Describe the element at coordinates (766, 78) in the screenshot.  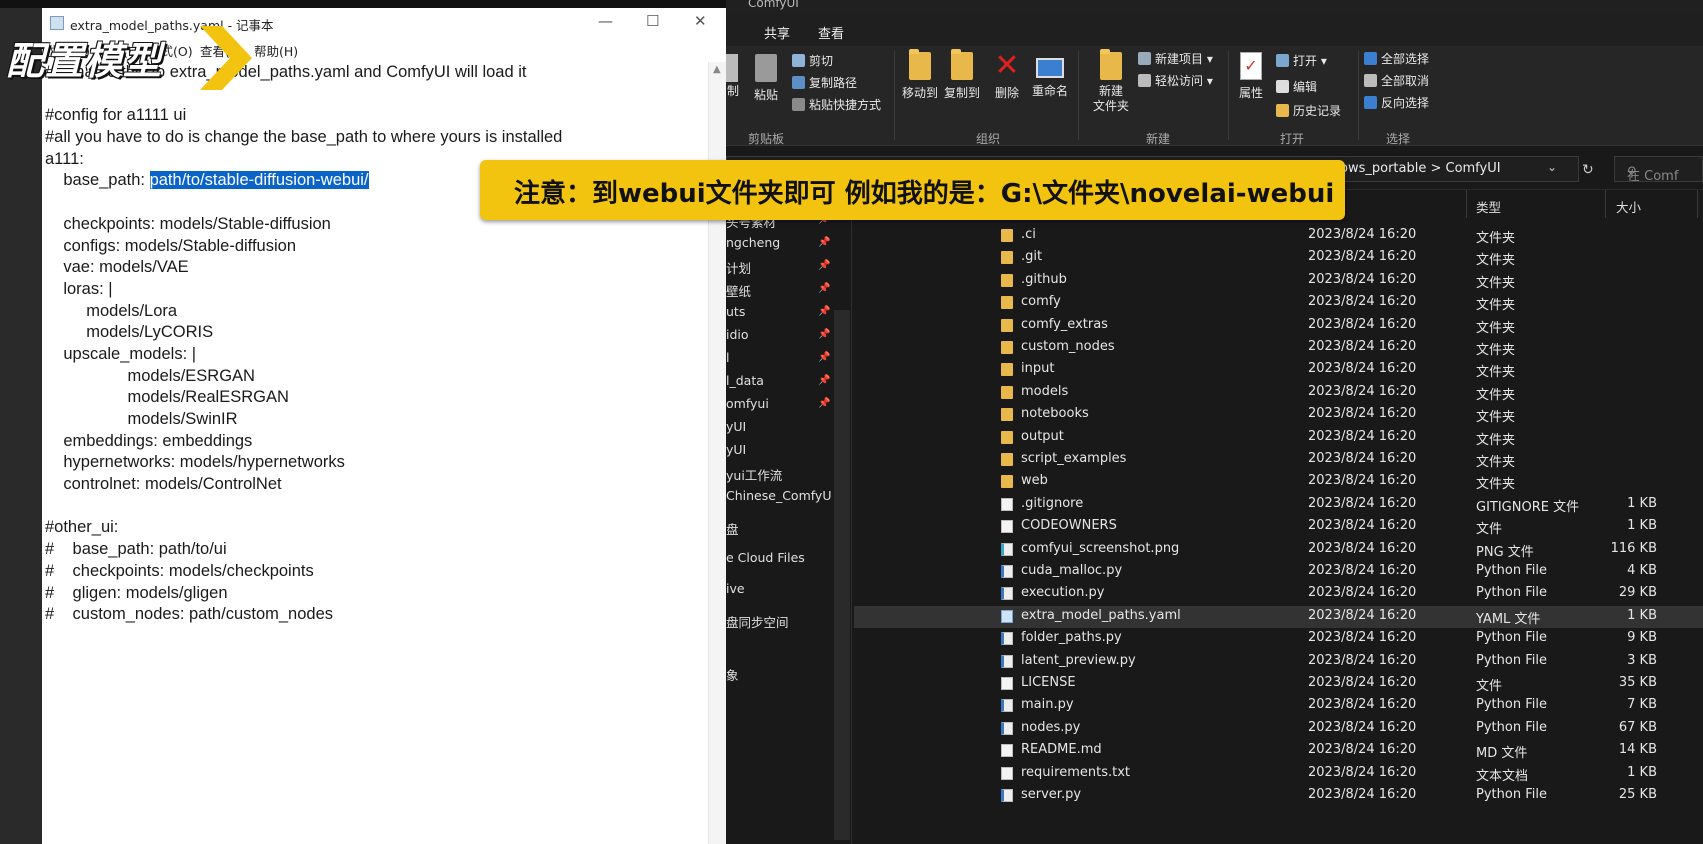
I see `paste-button: 粘贴` at that location.